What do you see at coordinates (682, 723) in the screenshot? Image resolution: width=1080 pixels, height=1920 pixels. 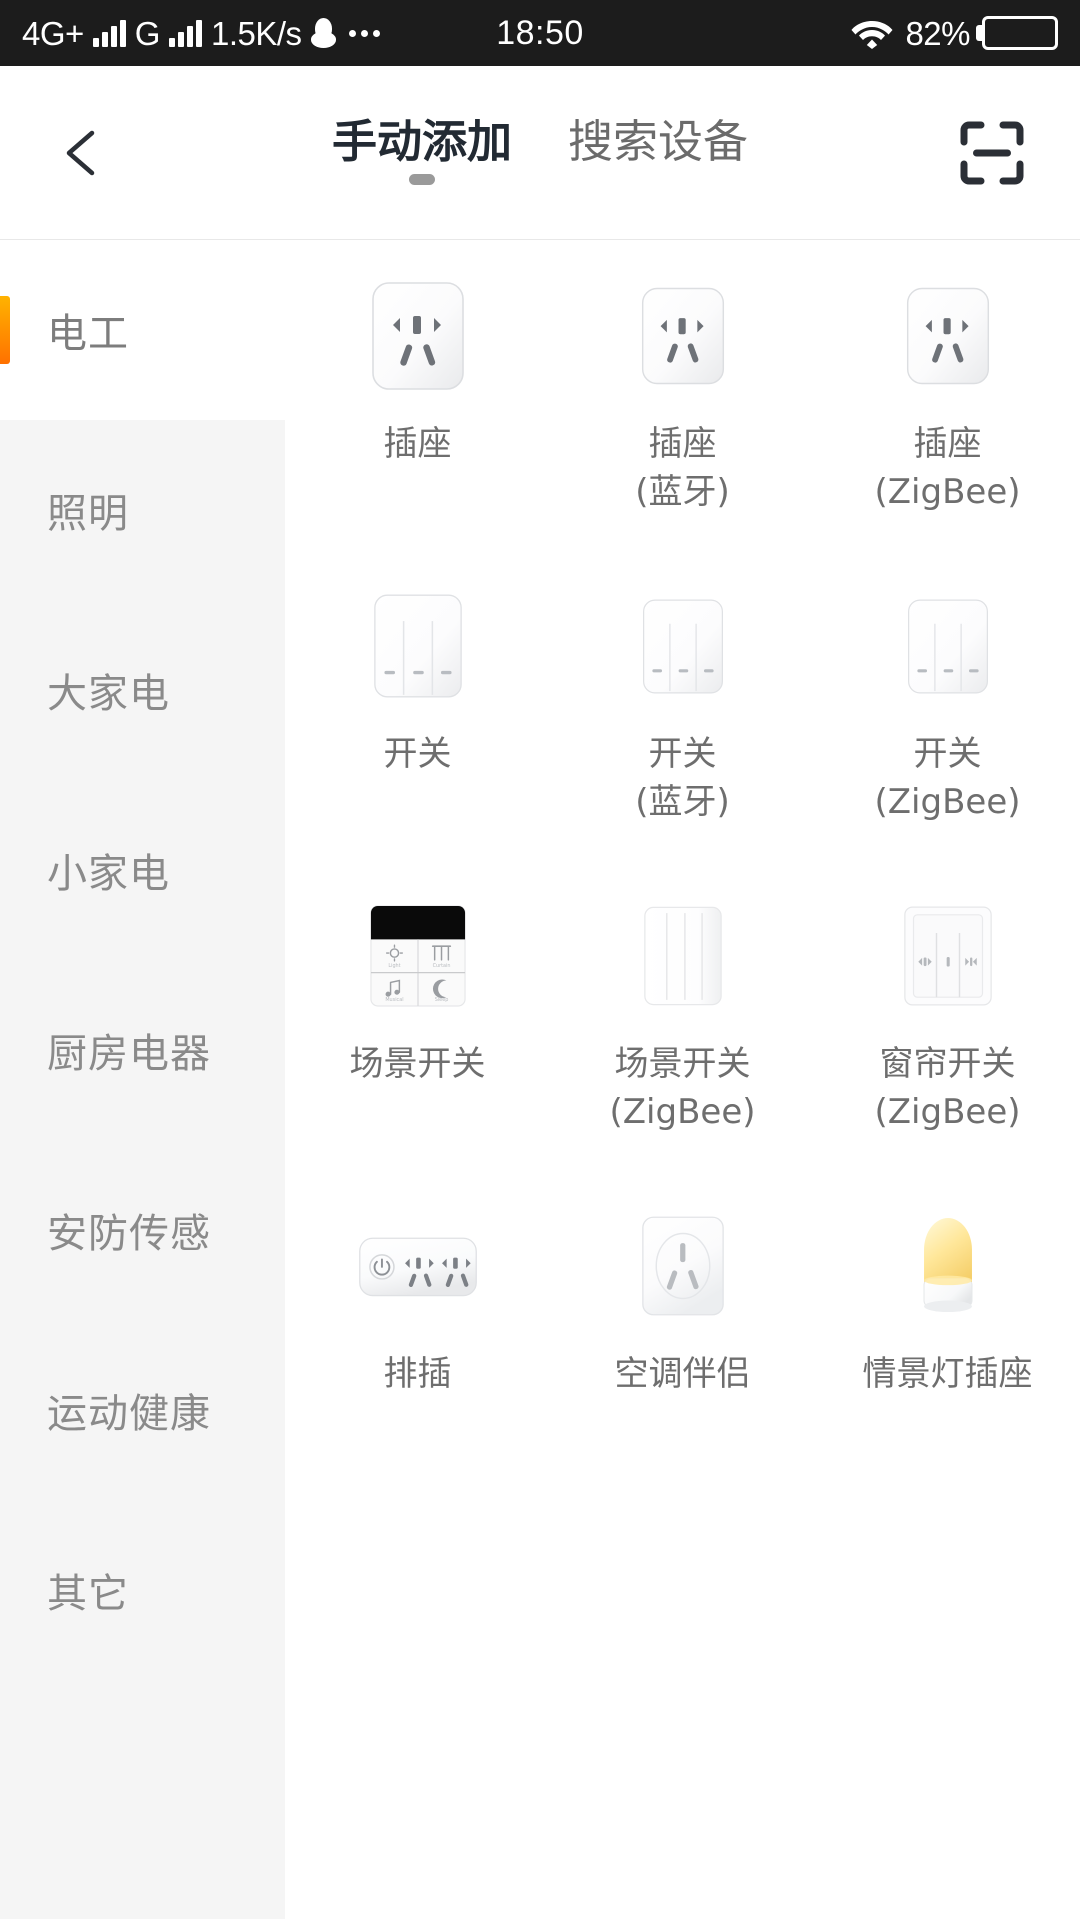 I see `device-item-switch-bluetooth: 开关 (蓝牙)` at bounding box center [682, 723].